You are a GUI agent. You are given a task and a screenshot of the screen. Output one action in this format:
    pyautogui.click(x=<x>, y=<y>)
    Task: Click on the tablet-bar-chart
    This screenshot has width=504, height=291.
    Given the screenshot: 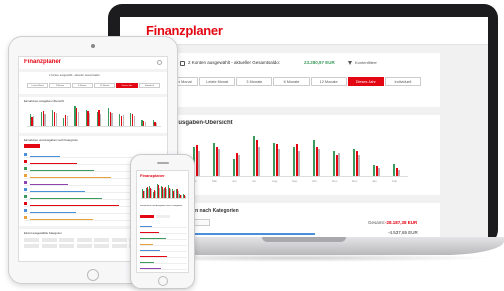 What is the action you would take?
    pyautogui.click(x=94, y=116)
    